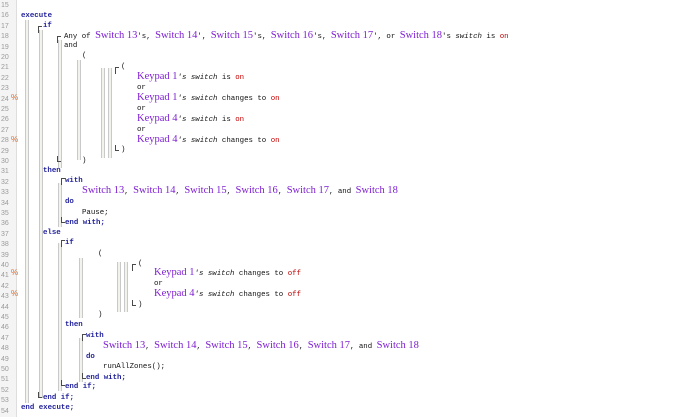  Describe the element at coordinates (69, 243) in the screenshot. I see `code-line-38: if` at that location.